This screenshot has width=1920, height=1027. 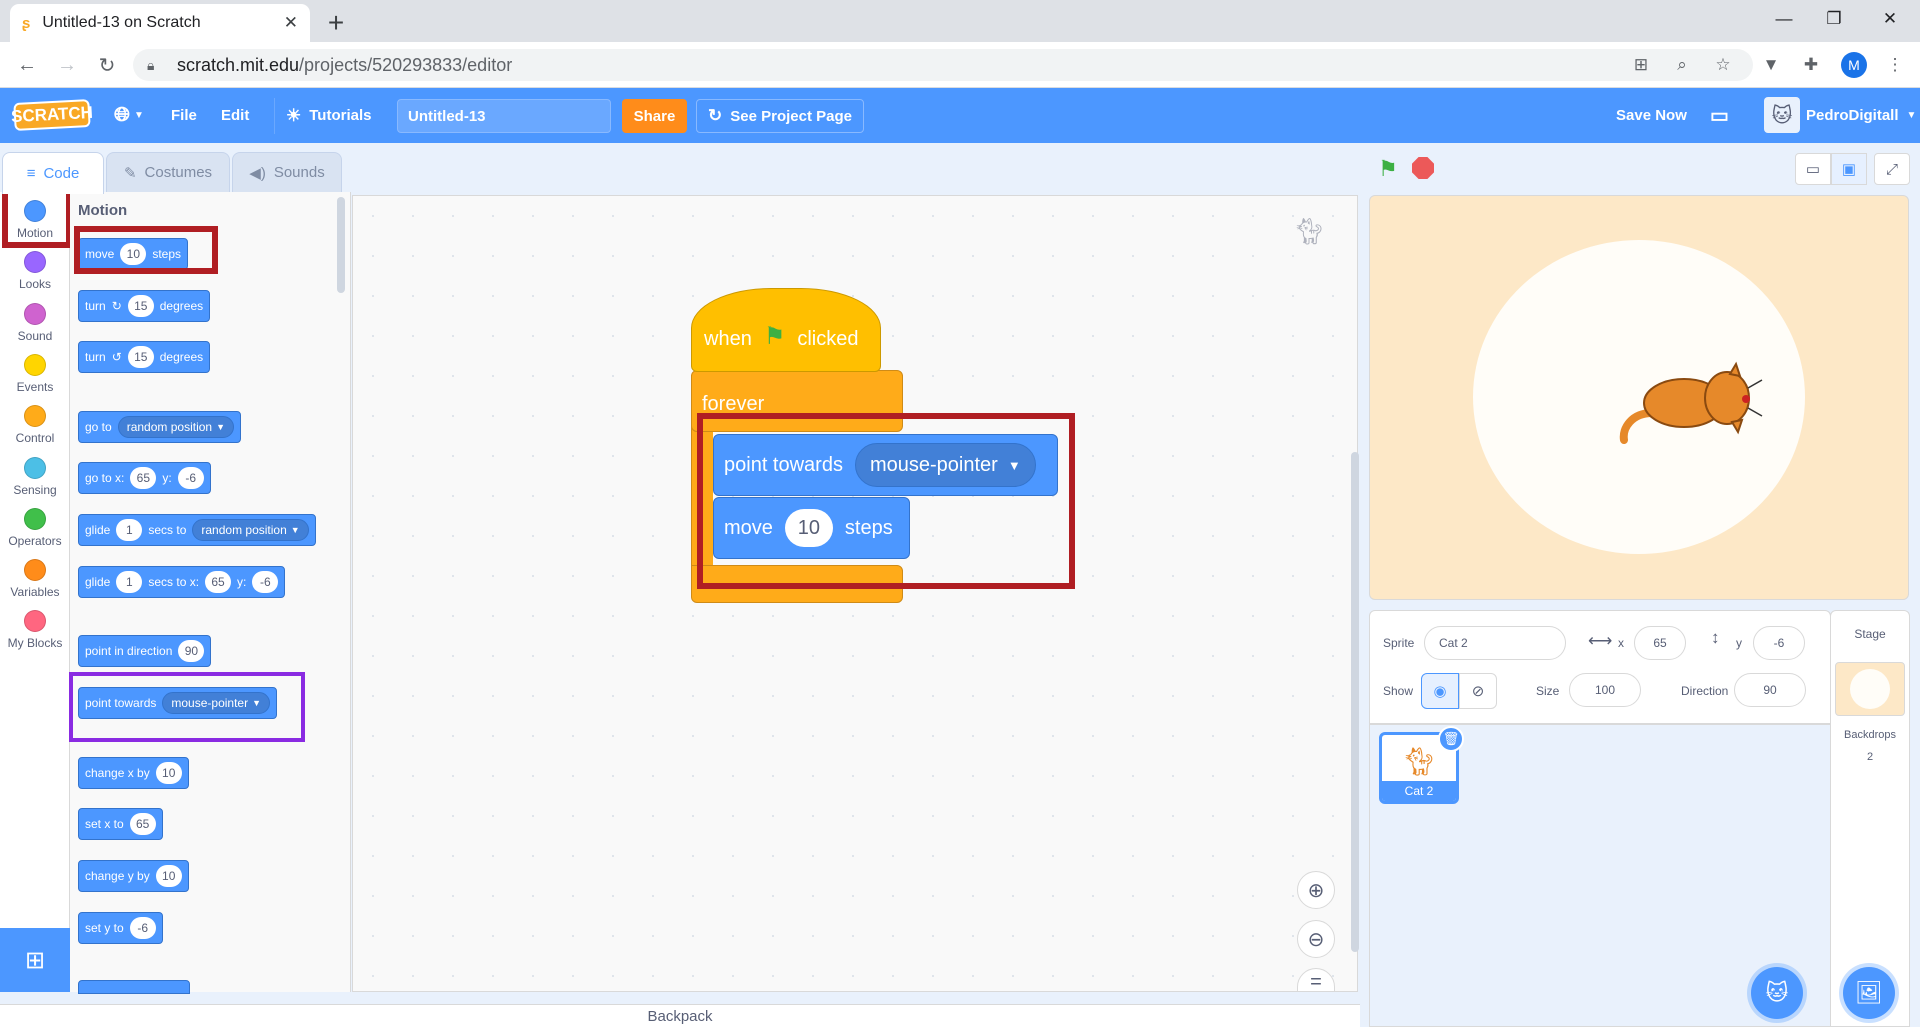 What do you see at coordinates (1651, 115) in the screenshot?
I see `save-now-button: Save Now` at bounding box center [1651, 115].